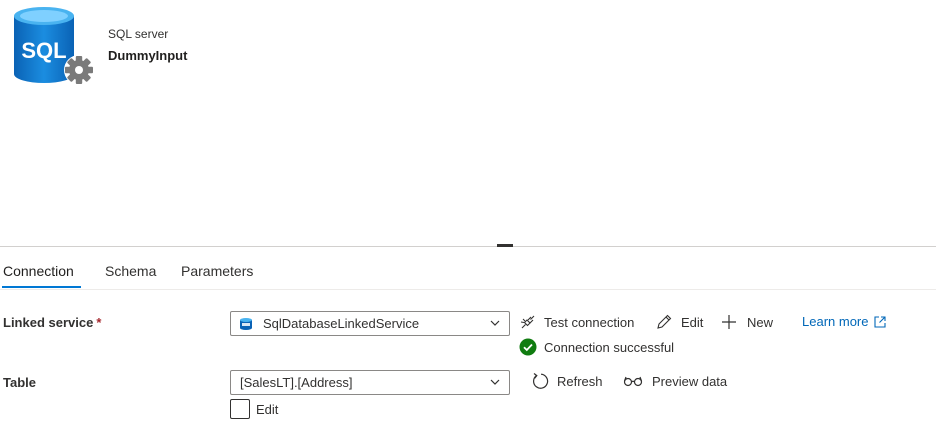 The height and width of the screenshot is (444, 936). Describe the element at coordinates (835, 321) in the screenshot. I see `learn-more-label: Learn more` at that location.